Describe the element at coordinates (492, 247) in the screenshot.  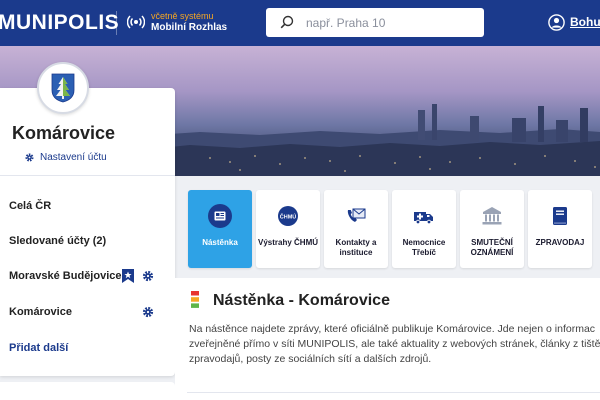
I see `tile-label: SMUTEČNÍ OZNÁMENÍ` at that location.